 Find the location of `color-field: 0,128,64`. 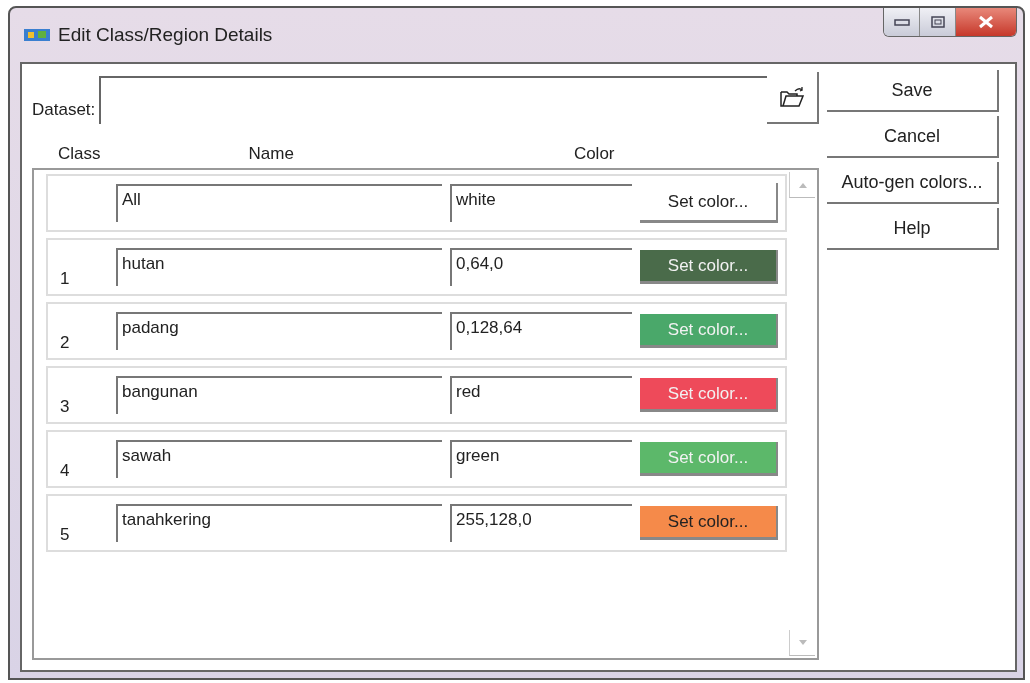

color-field: 0,128,64 is located at coordinates (541, 331).